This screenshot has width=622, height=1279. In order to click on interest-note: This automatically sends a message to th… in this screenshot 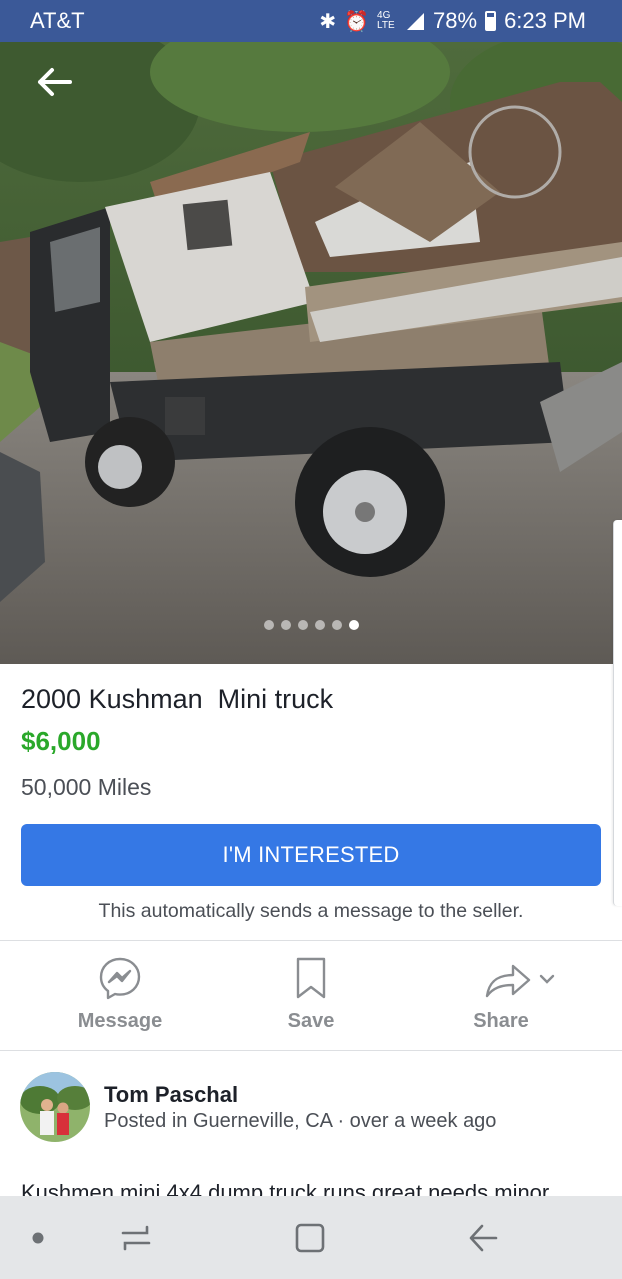, I will do `click(311, 911)`.